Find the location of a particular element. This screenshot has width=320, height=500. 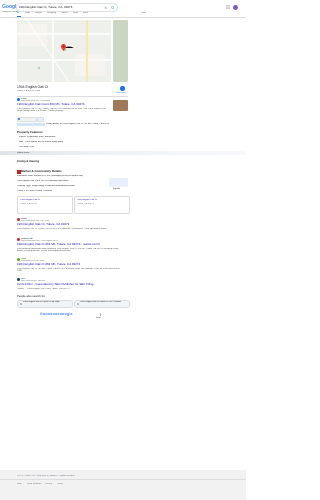

ai-bullet: Layout: 3 bedrooms and 2 bathrooms is located at coordinates (37, 137).